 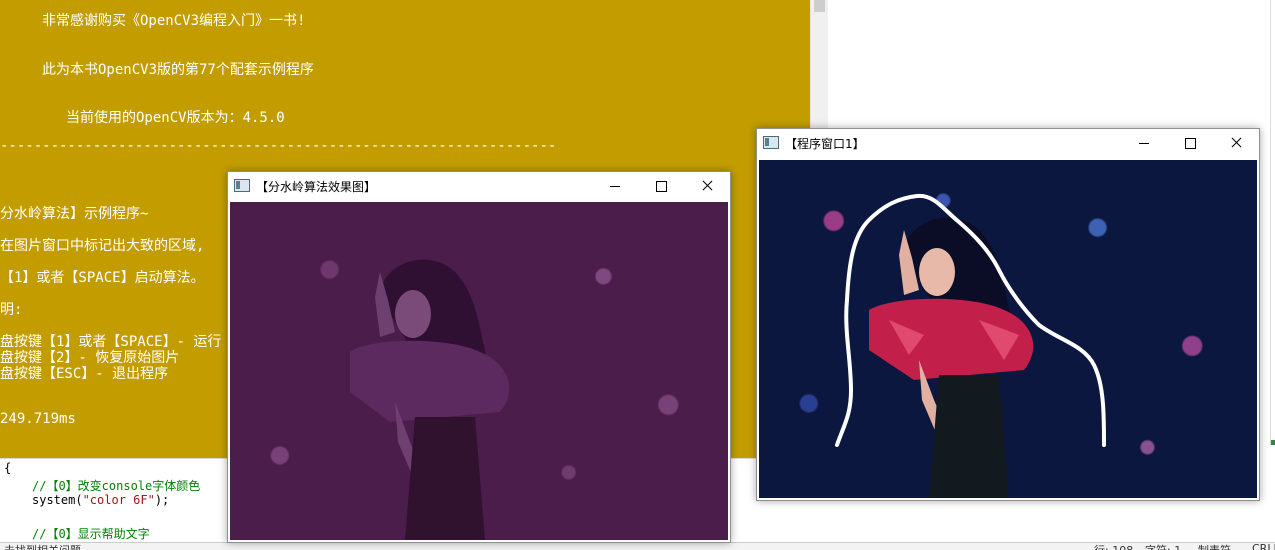 What do you see at coordinates (91, 534) in the screenshot?
I see `code-comment-help: //【0】显示帮助文字` at bounding box center [91, 534].